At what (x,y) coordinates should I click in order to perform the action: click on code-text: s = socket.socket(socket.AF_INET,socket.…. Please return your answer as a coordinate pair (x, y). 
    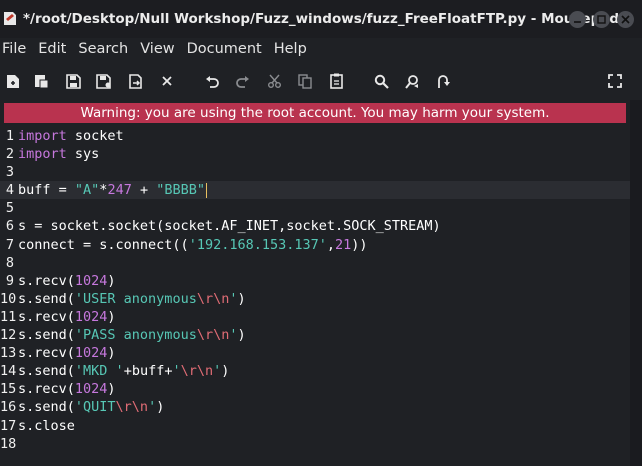
    Looking at the image, I should click on (227, 226).